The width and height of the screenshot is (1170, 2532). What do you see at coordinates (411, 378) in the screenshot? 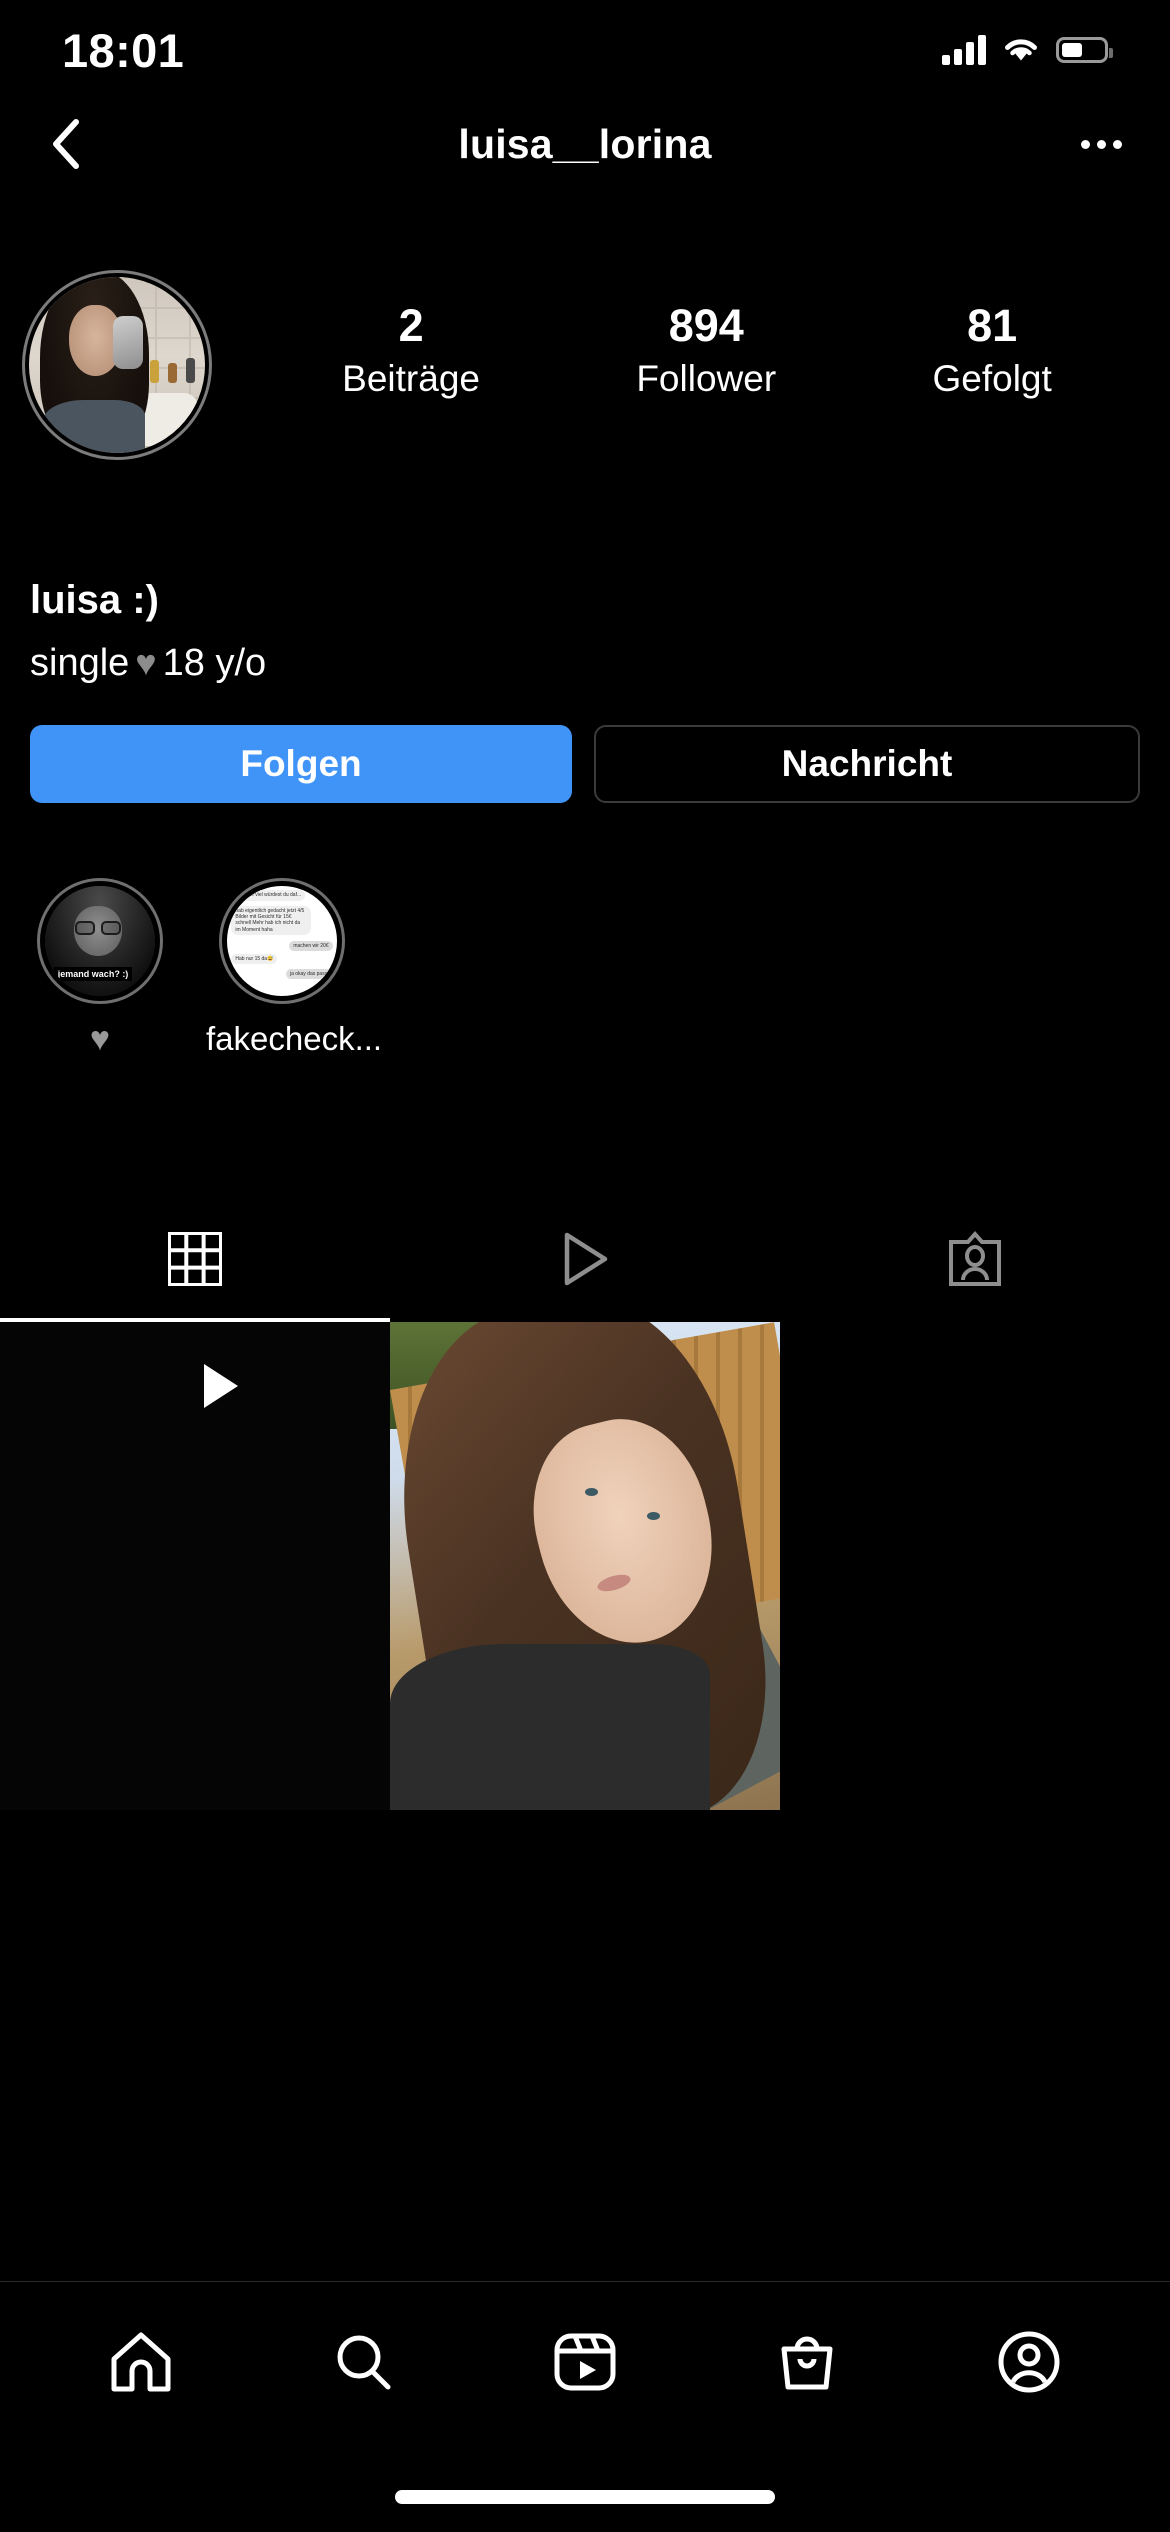
I see `stat-posts-label: Beiträge` at bounding box center [411, 378].